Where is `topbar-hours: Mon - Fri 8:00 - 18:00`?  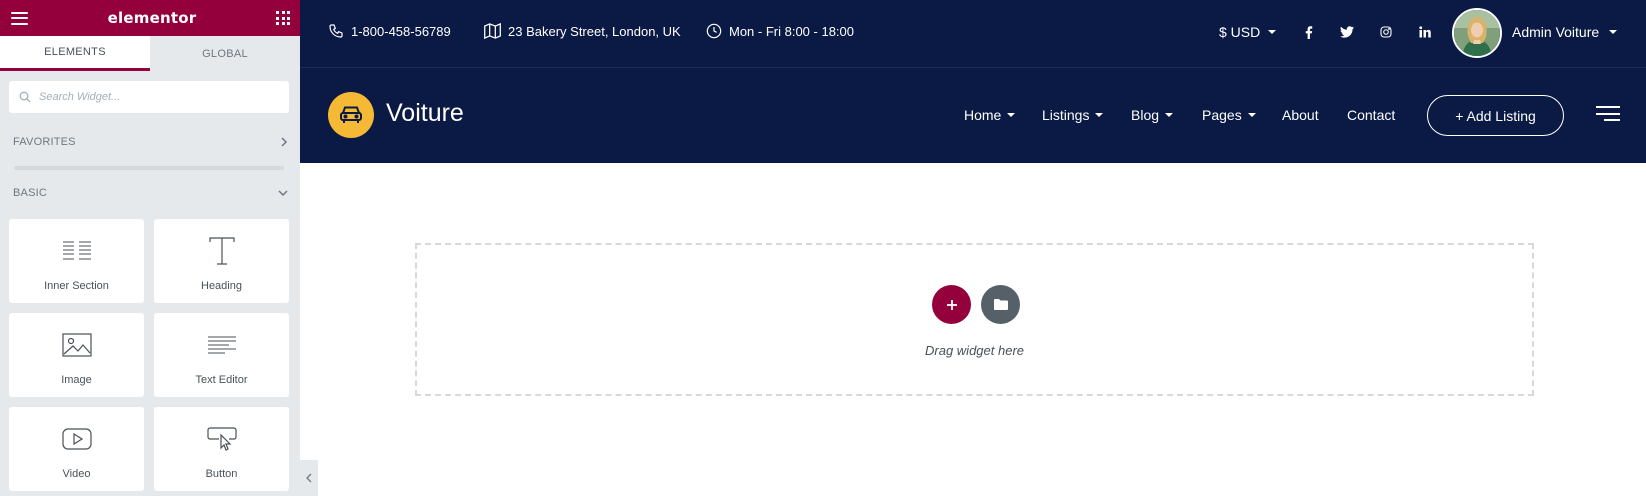
topbar-hours: Mon - Fri 8:00 - 18:00 is located at coordinates (780, 31).